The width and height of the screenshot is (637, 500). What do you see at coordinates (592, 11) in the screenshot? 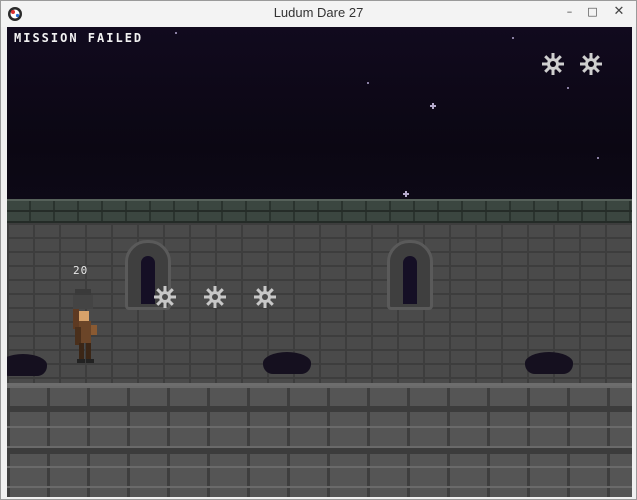
I see `maximize-button: □` at bounding box center [592, 11].